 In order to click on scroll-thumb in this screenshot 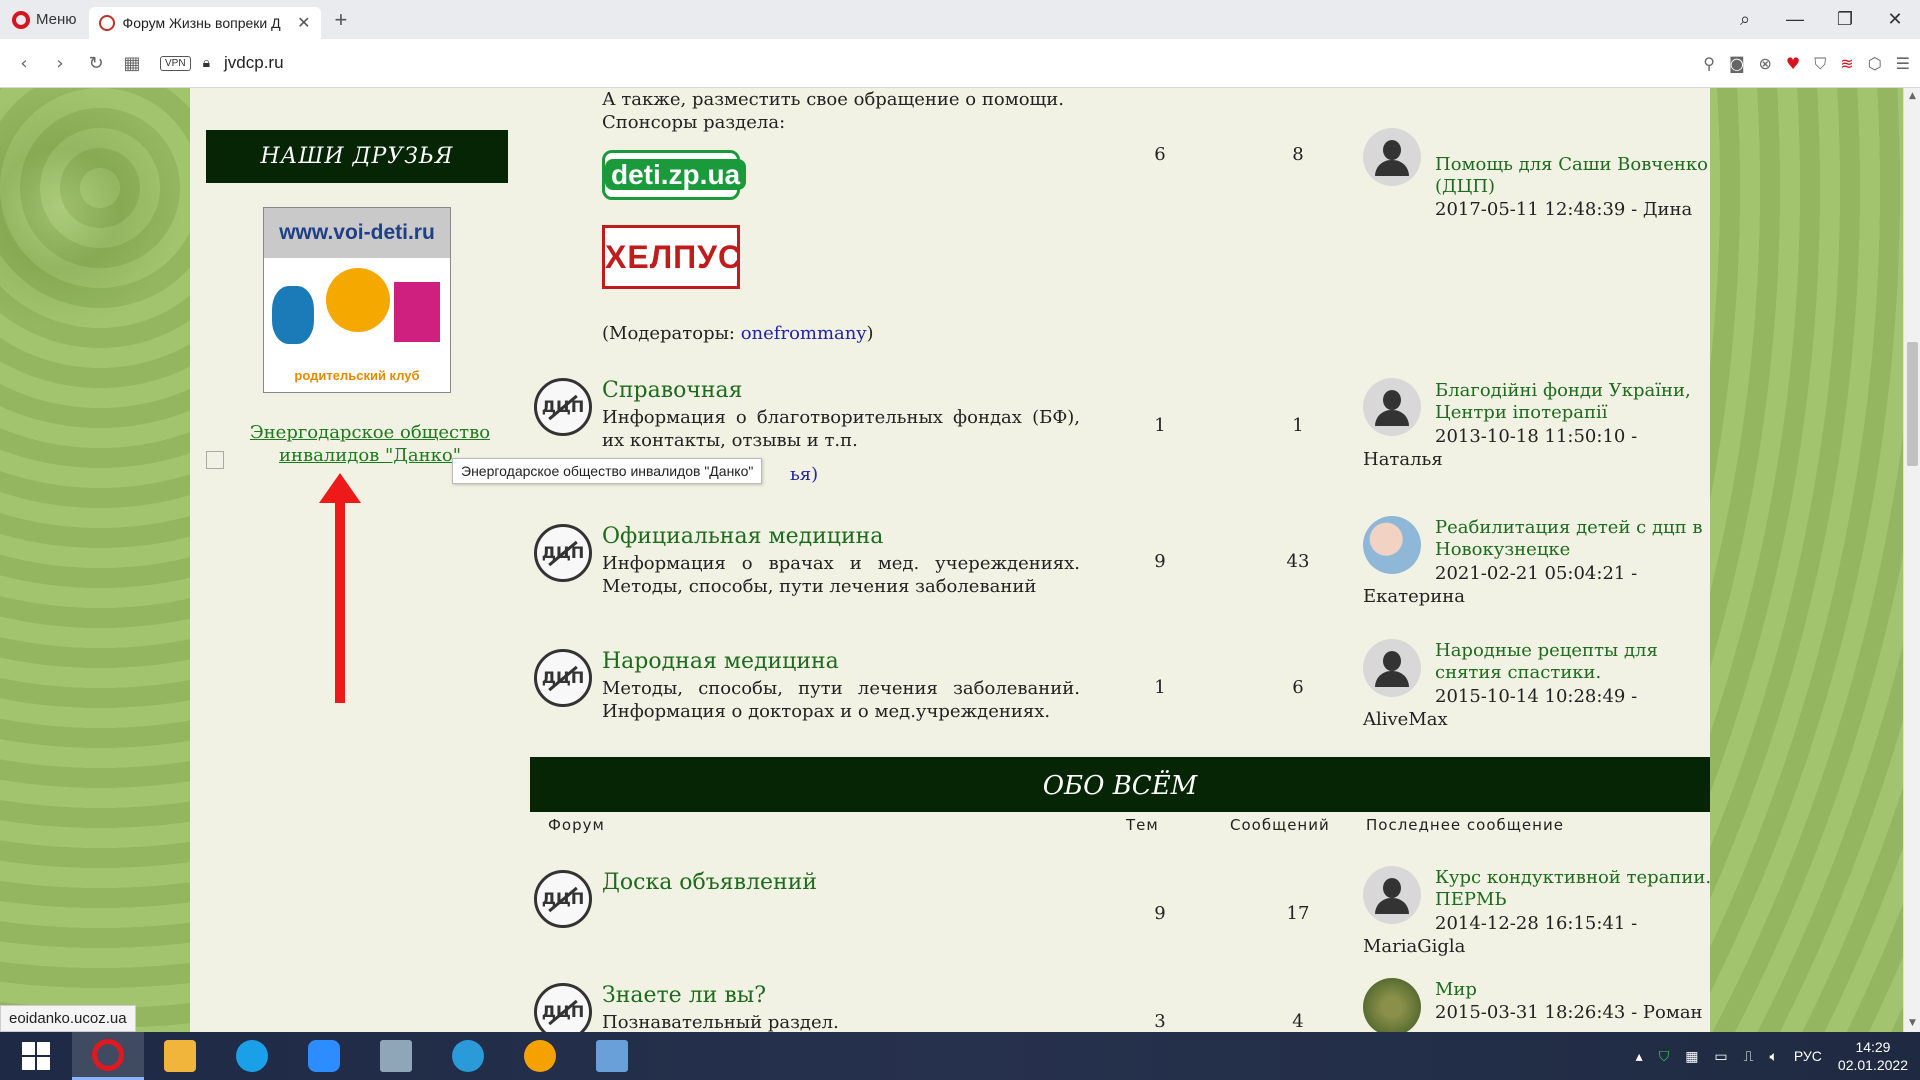, I will do `click(1912, 404)`.